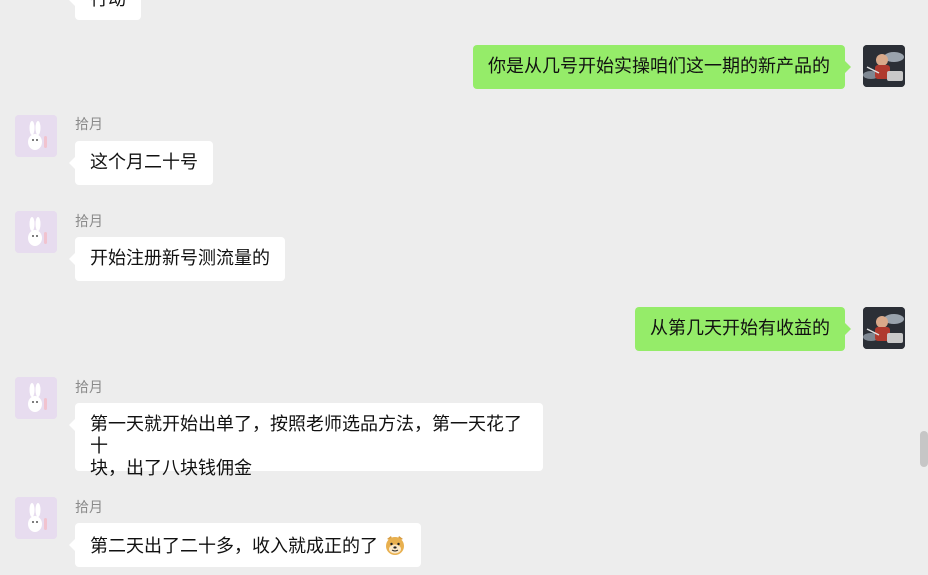 Image resolution: width=928 pixels, height=575 pixels. I want to click on message-text-line: 块，出了八块钱佣金, so click(171, 468).